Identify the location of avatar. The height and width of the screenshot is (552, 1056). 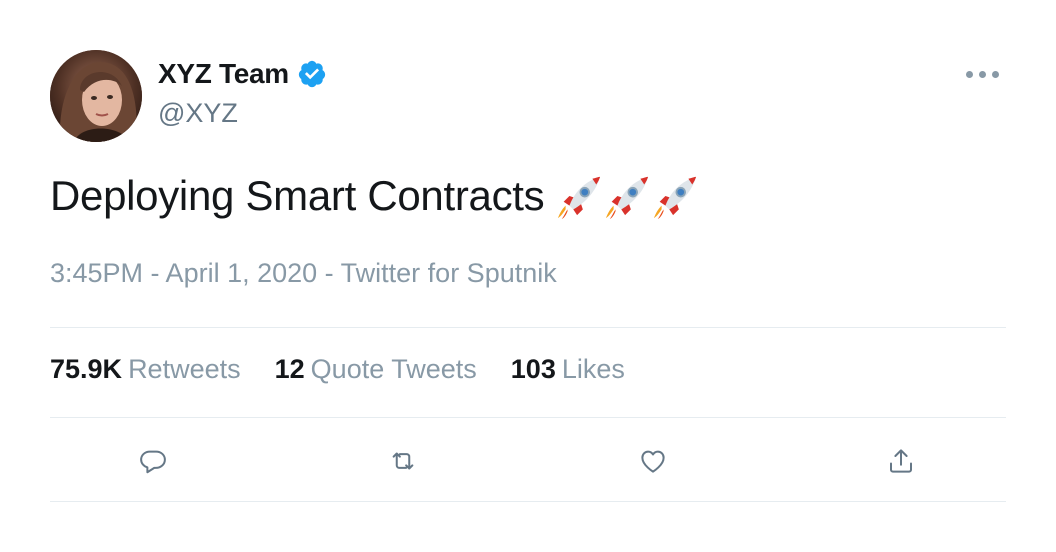
(96, 96).